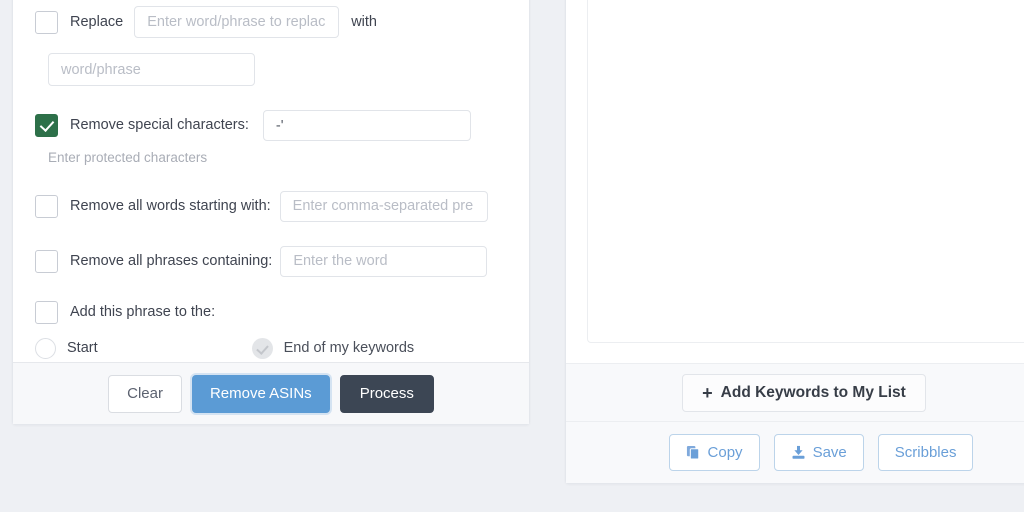  What do you see at coordinates (349, 348) in the screenshot?
I see `radio-end-of-keywords-label: End of my keywords` at bounding box center [349, 348].